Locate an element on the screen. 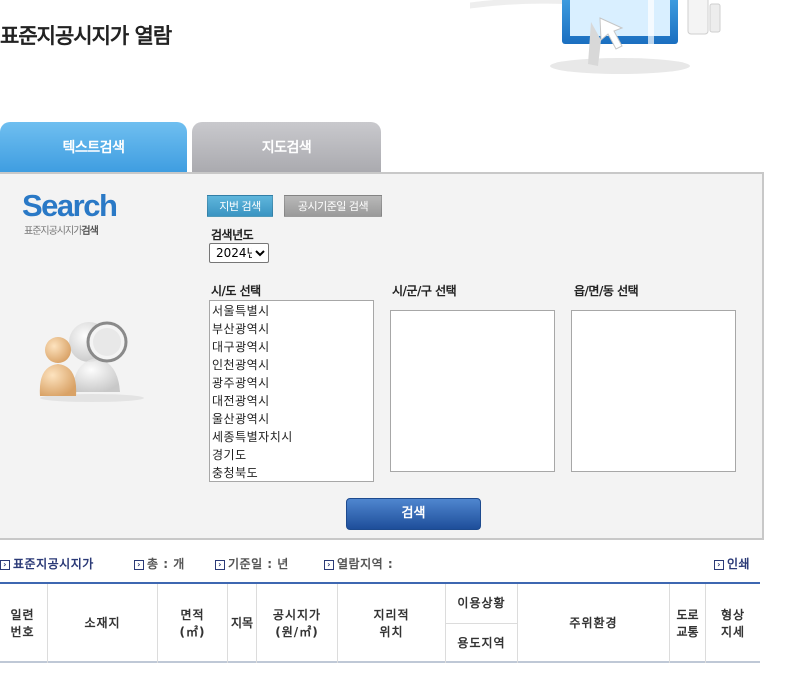 This screenshot has width=794, height=679. th-zone: 용도지역 is located at coordinates (482, 643).